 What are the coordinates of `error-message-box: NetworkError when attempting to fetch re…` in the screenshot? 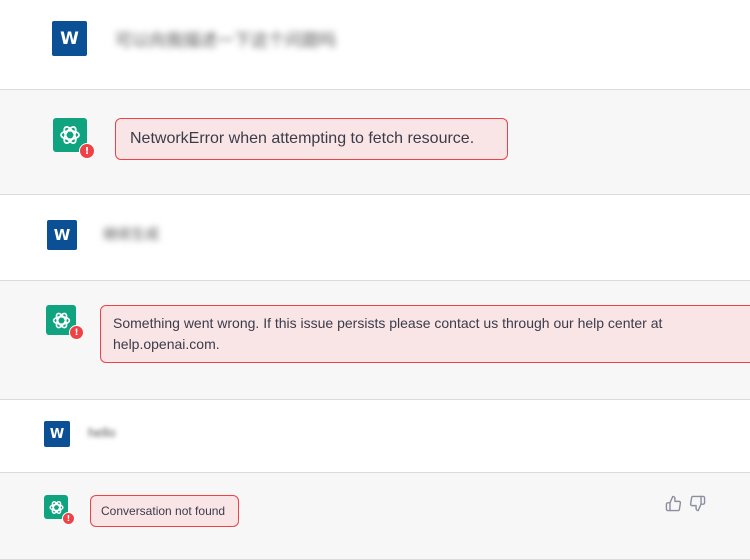 It's located at (311, 139).